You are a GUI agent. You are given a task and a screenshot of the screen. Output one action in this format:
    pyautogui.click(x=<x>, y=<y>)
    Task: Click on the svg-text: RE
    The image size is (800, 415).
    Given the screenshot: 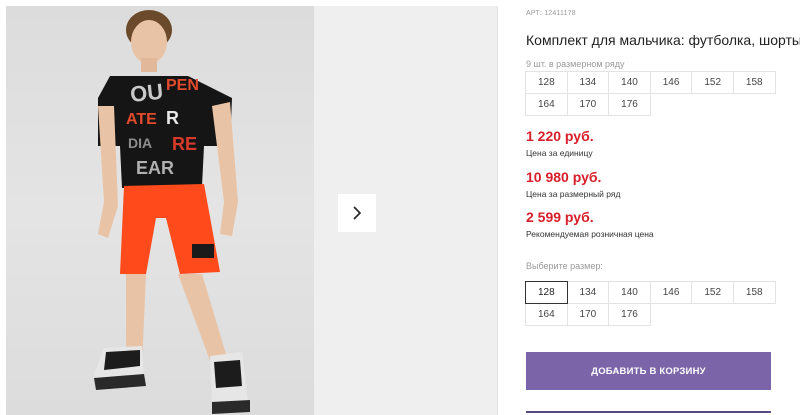 What is the action you would take?
    pyautogui.click(x=184, y=144)
    